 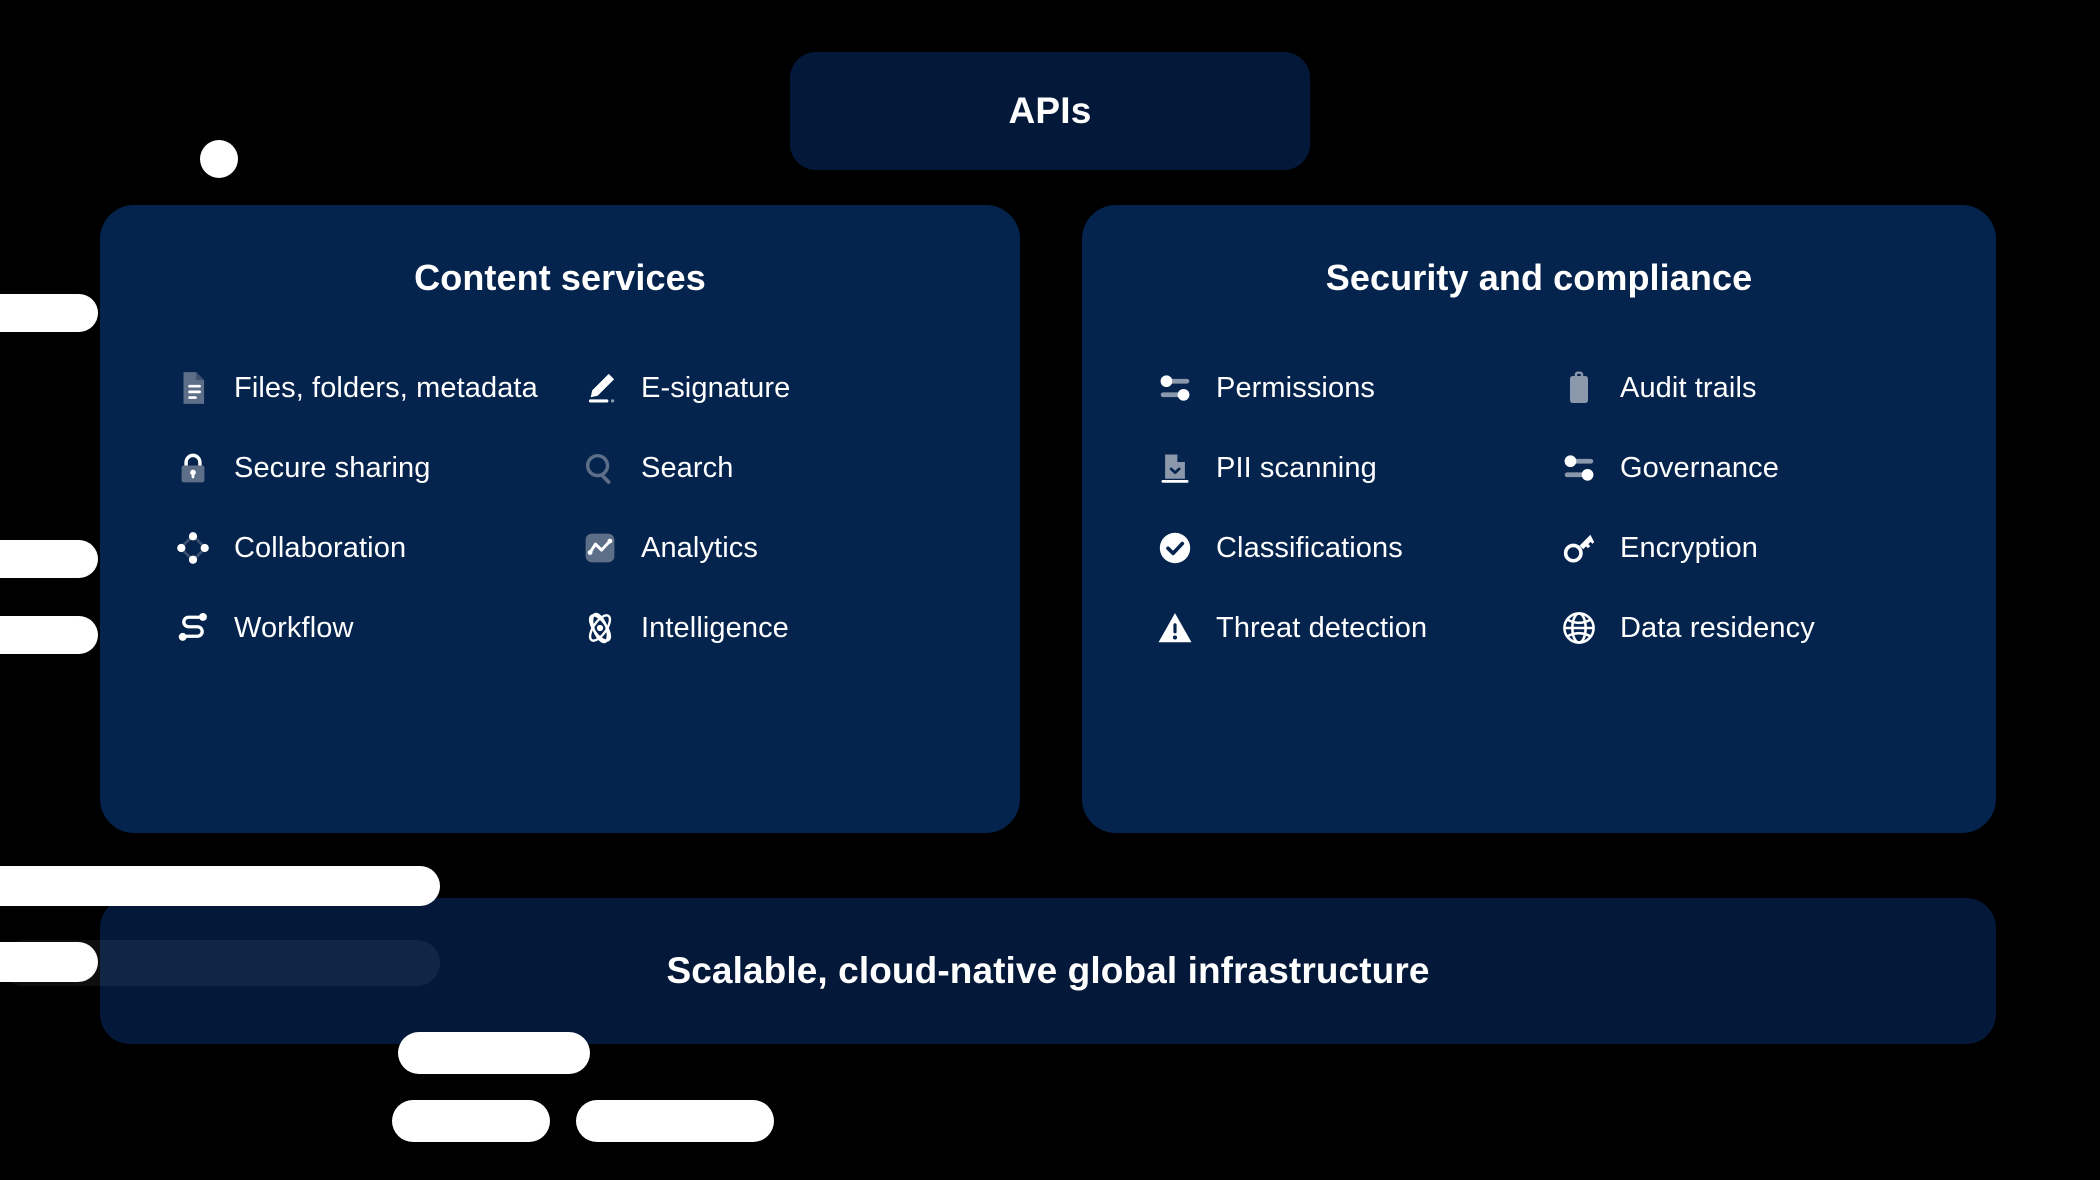 I want to click on search-icon, so click(x=600, y=468).